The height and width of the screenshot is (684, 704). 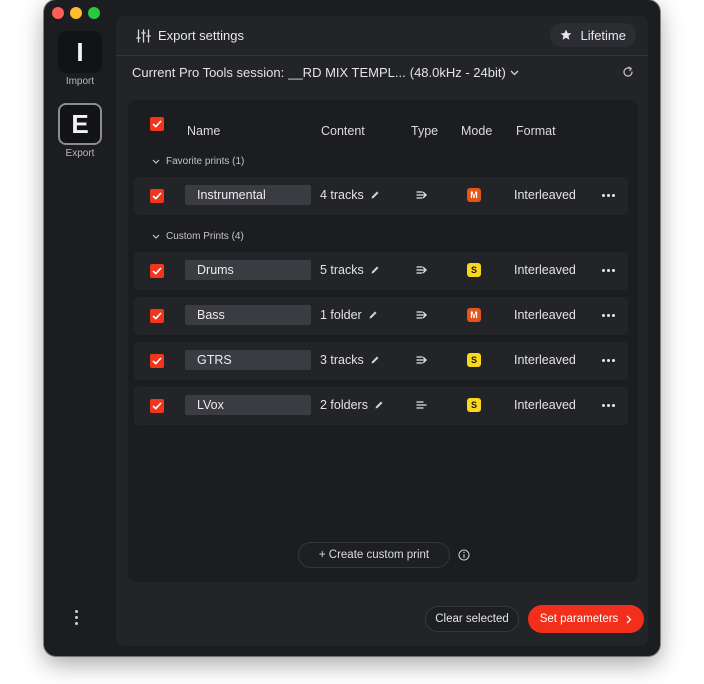 I want to click on header-content: Content, so click(x=343, y=131).